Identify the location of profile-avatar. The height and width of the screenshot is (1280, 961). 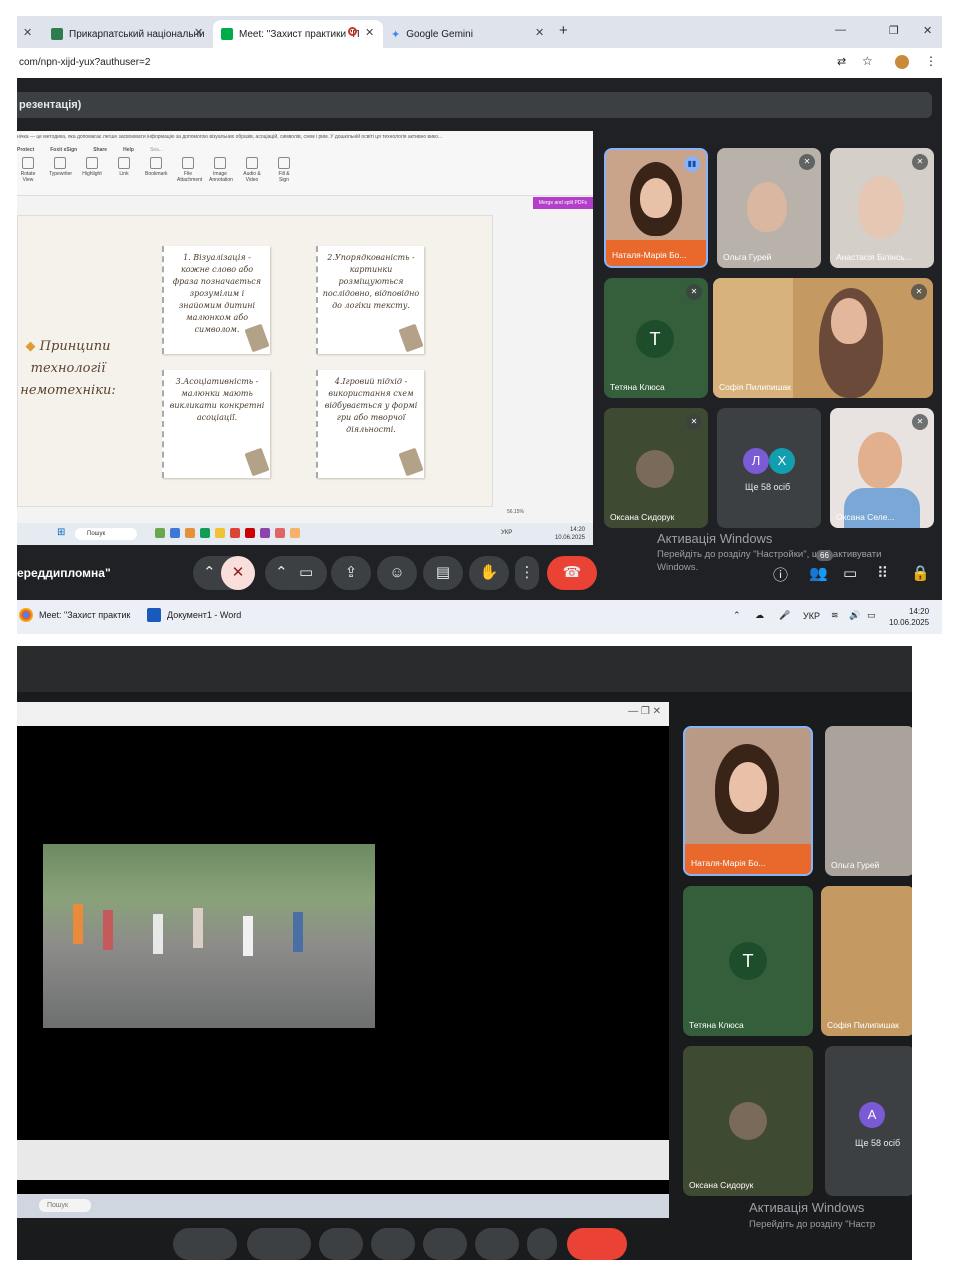
(902, 62).